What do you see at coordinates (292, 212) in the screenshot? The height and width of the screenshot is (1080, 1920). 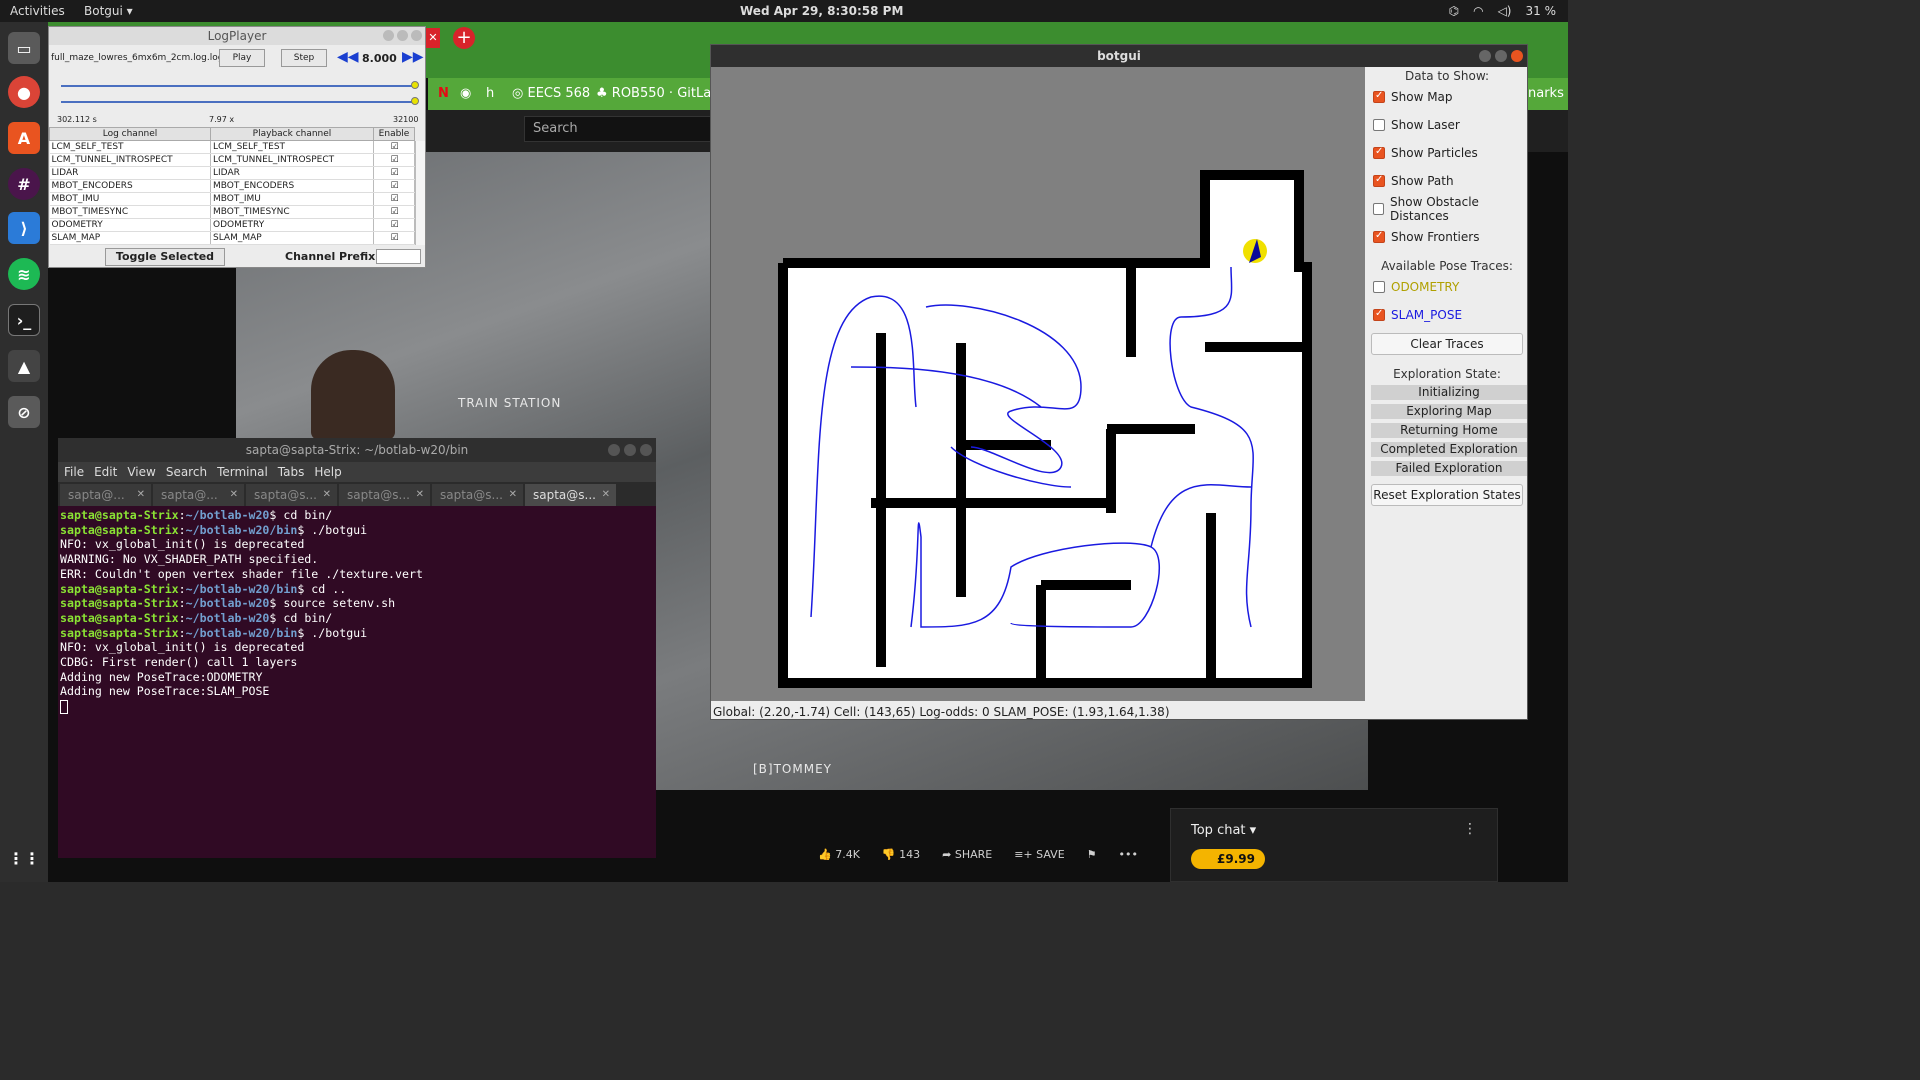 I see `playback-channel: MBOT_TIMESYNC` at bounding box center [292, 212].